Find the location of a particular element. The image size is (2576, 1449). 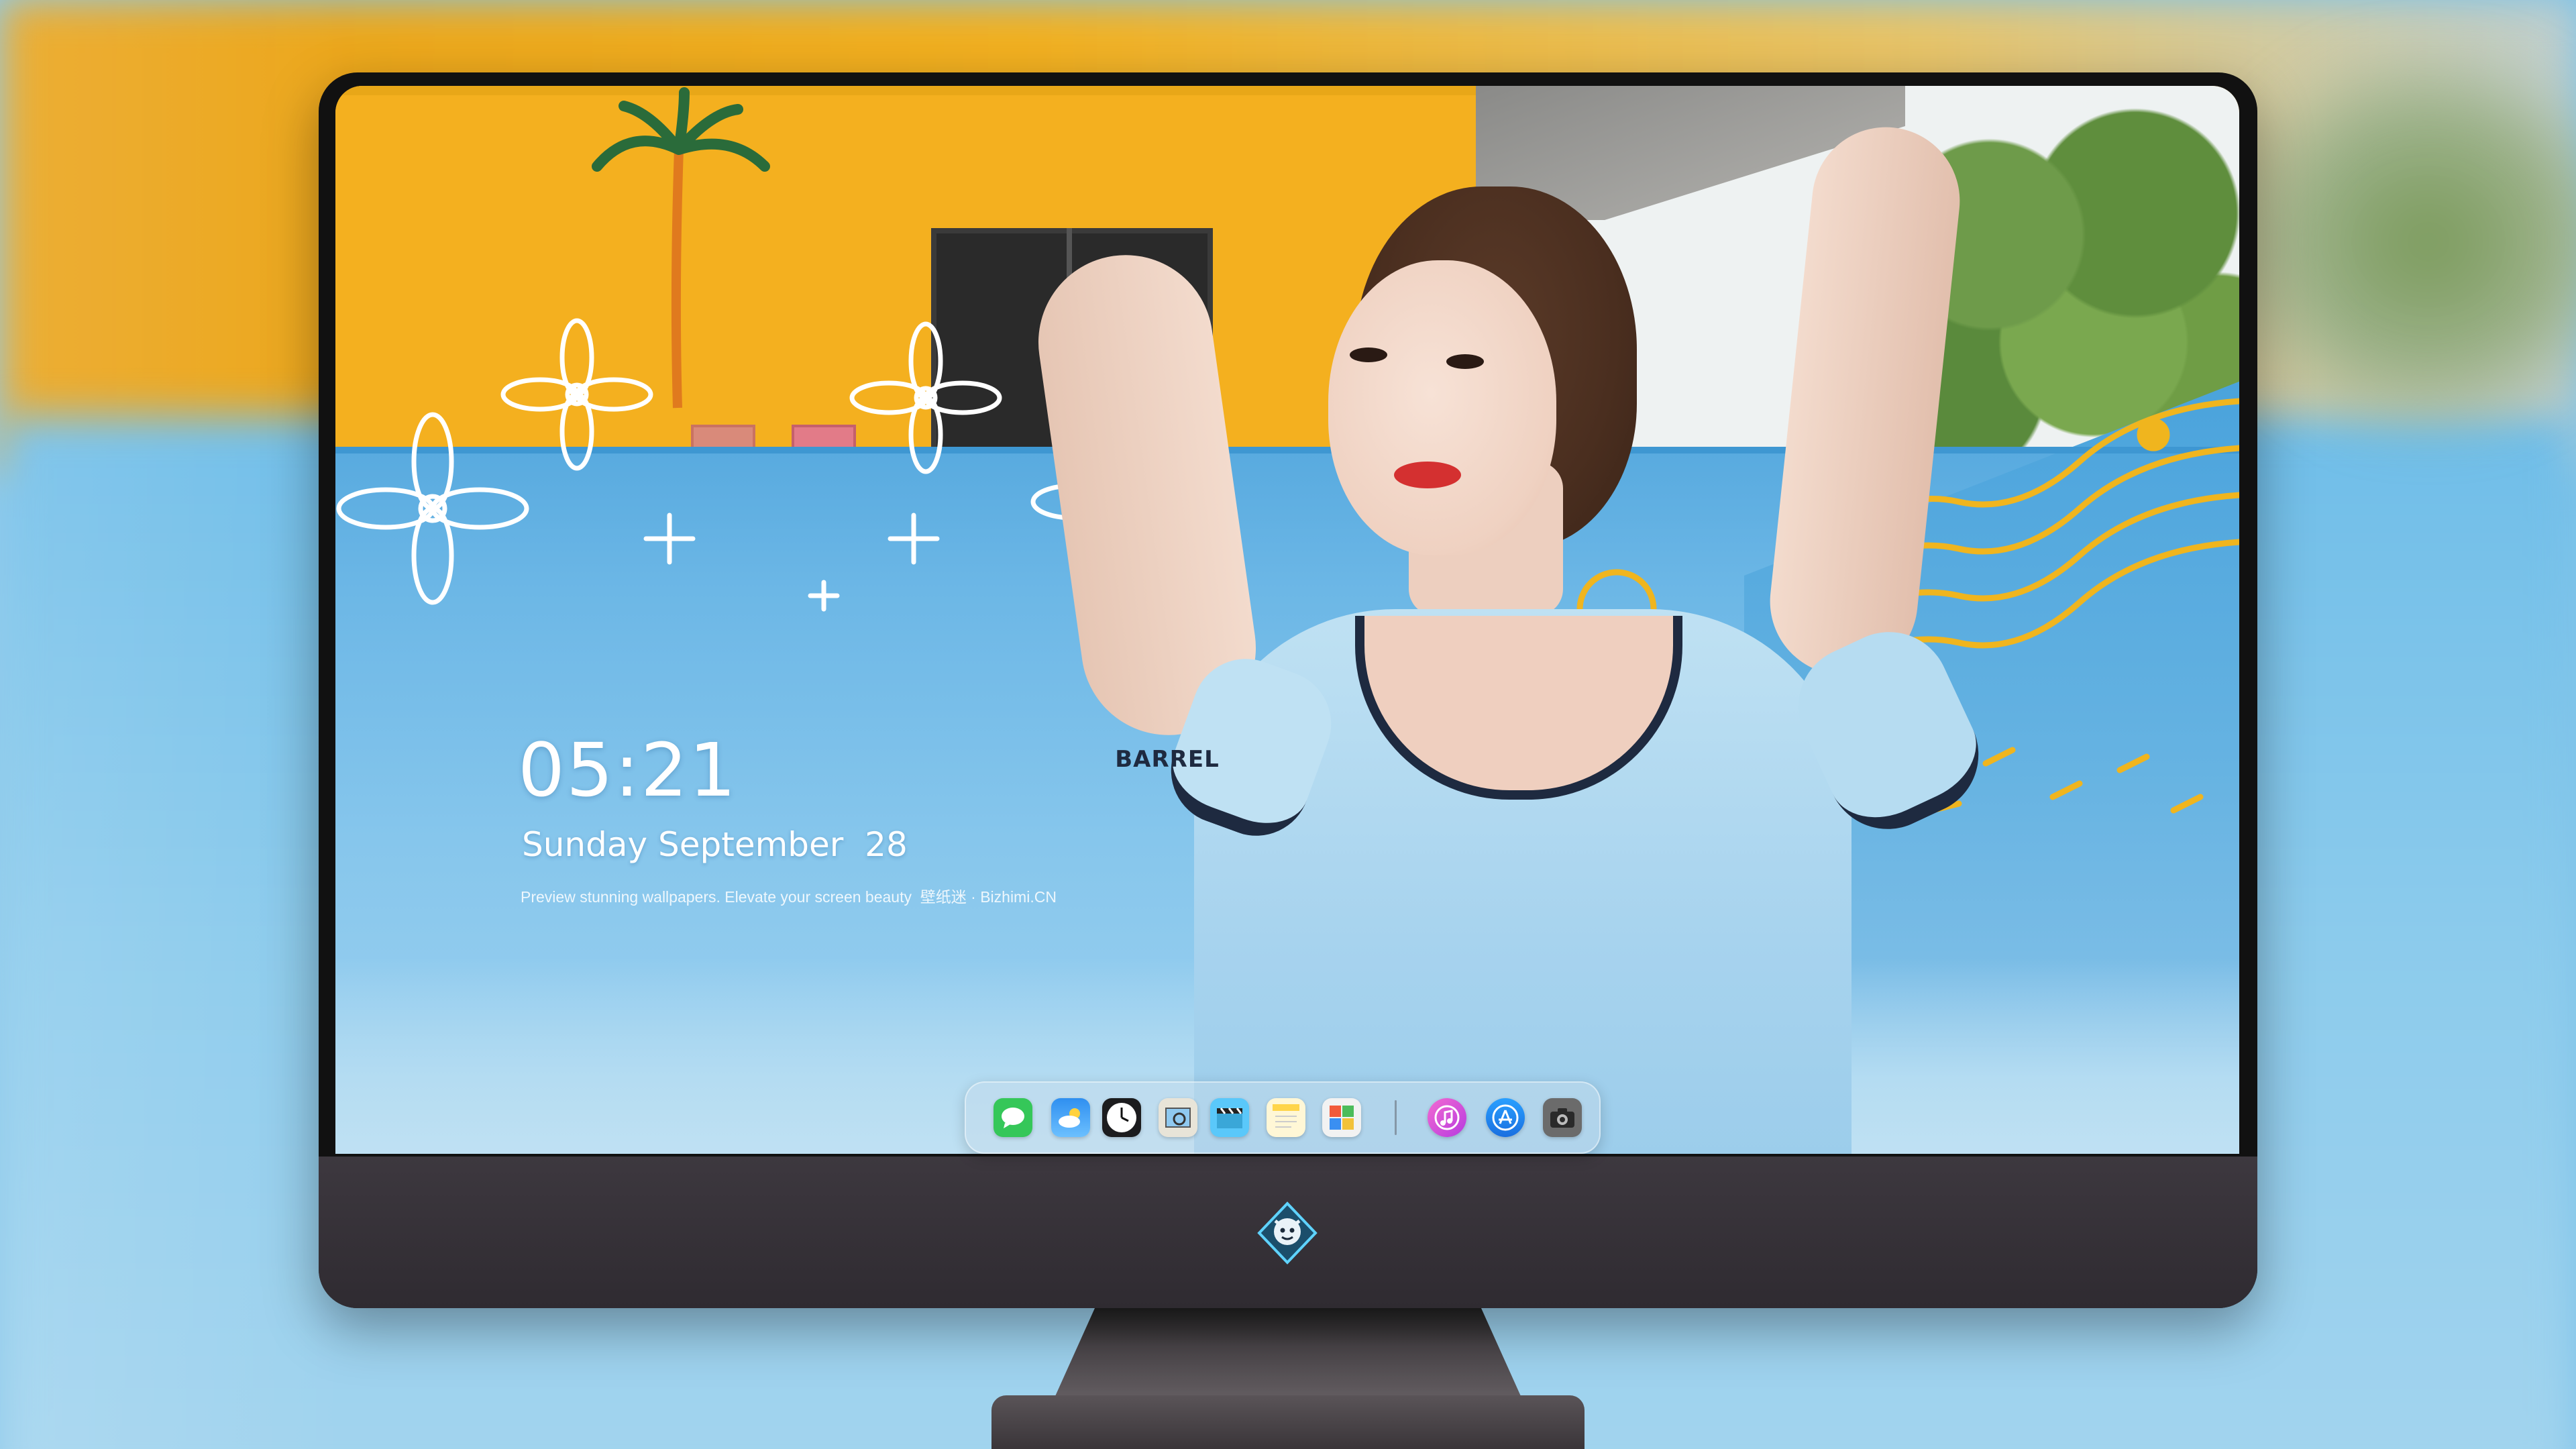

itunes-icon is located at coordinates (1447, 1117).